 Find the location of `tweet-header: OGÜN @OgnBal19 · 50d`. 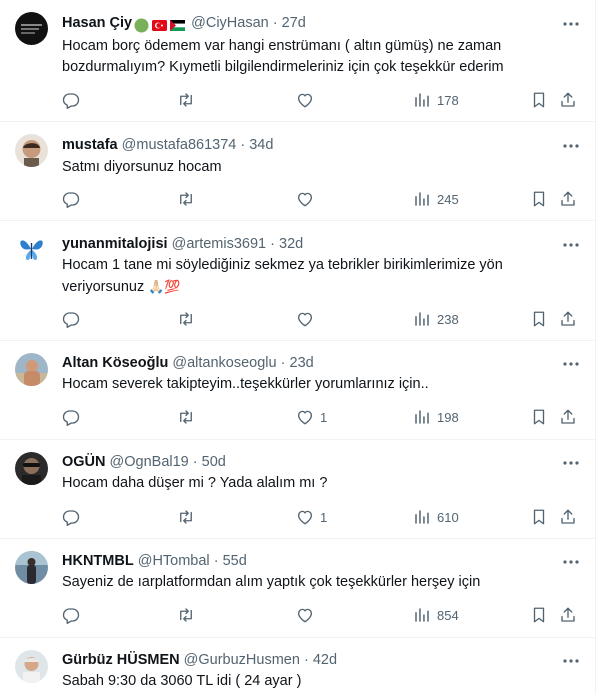

tweet-header: OGÜN @OgnBal19 · 50d is located at coordinates (309, 462).